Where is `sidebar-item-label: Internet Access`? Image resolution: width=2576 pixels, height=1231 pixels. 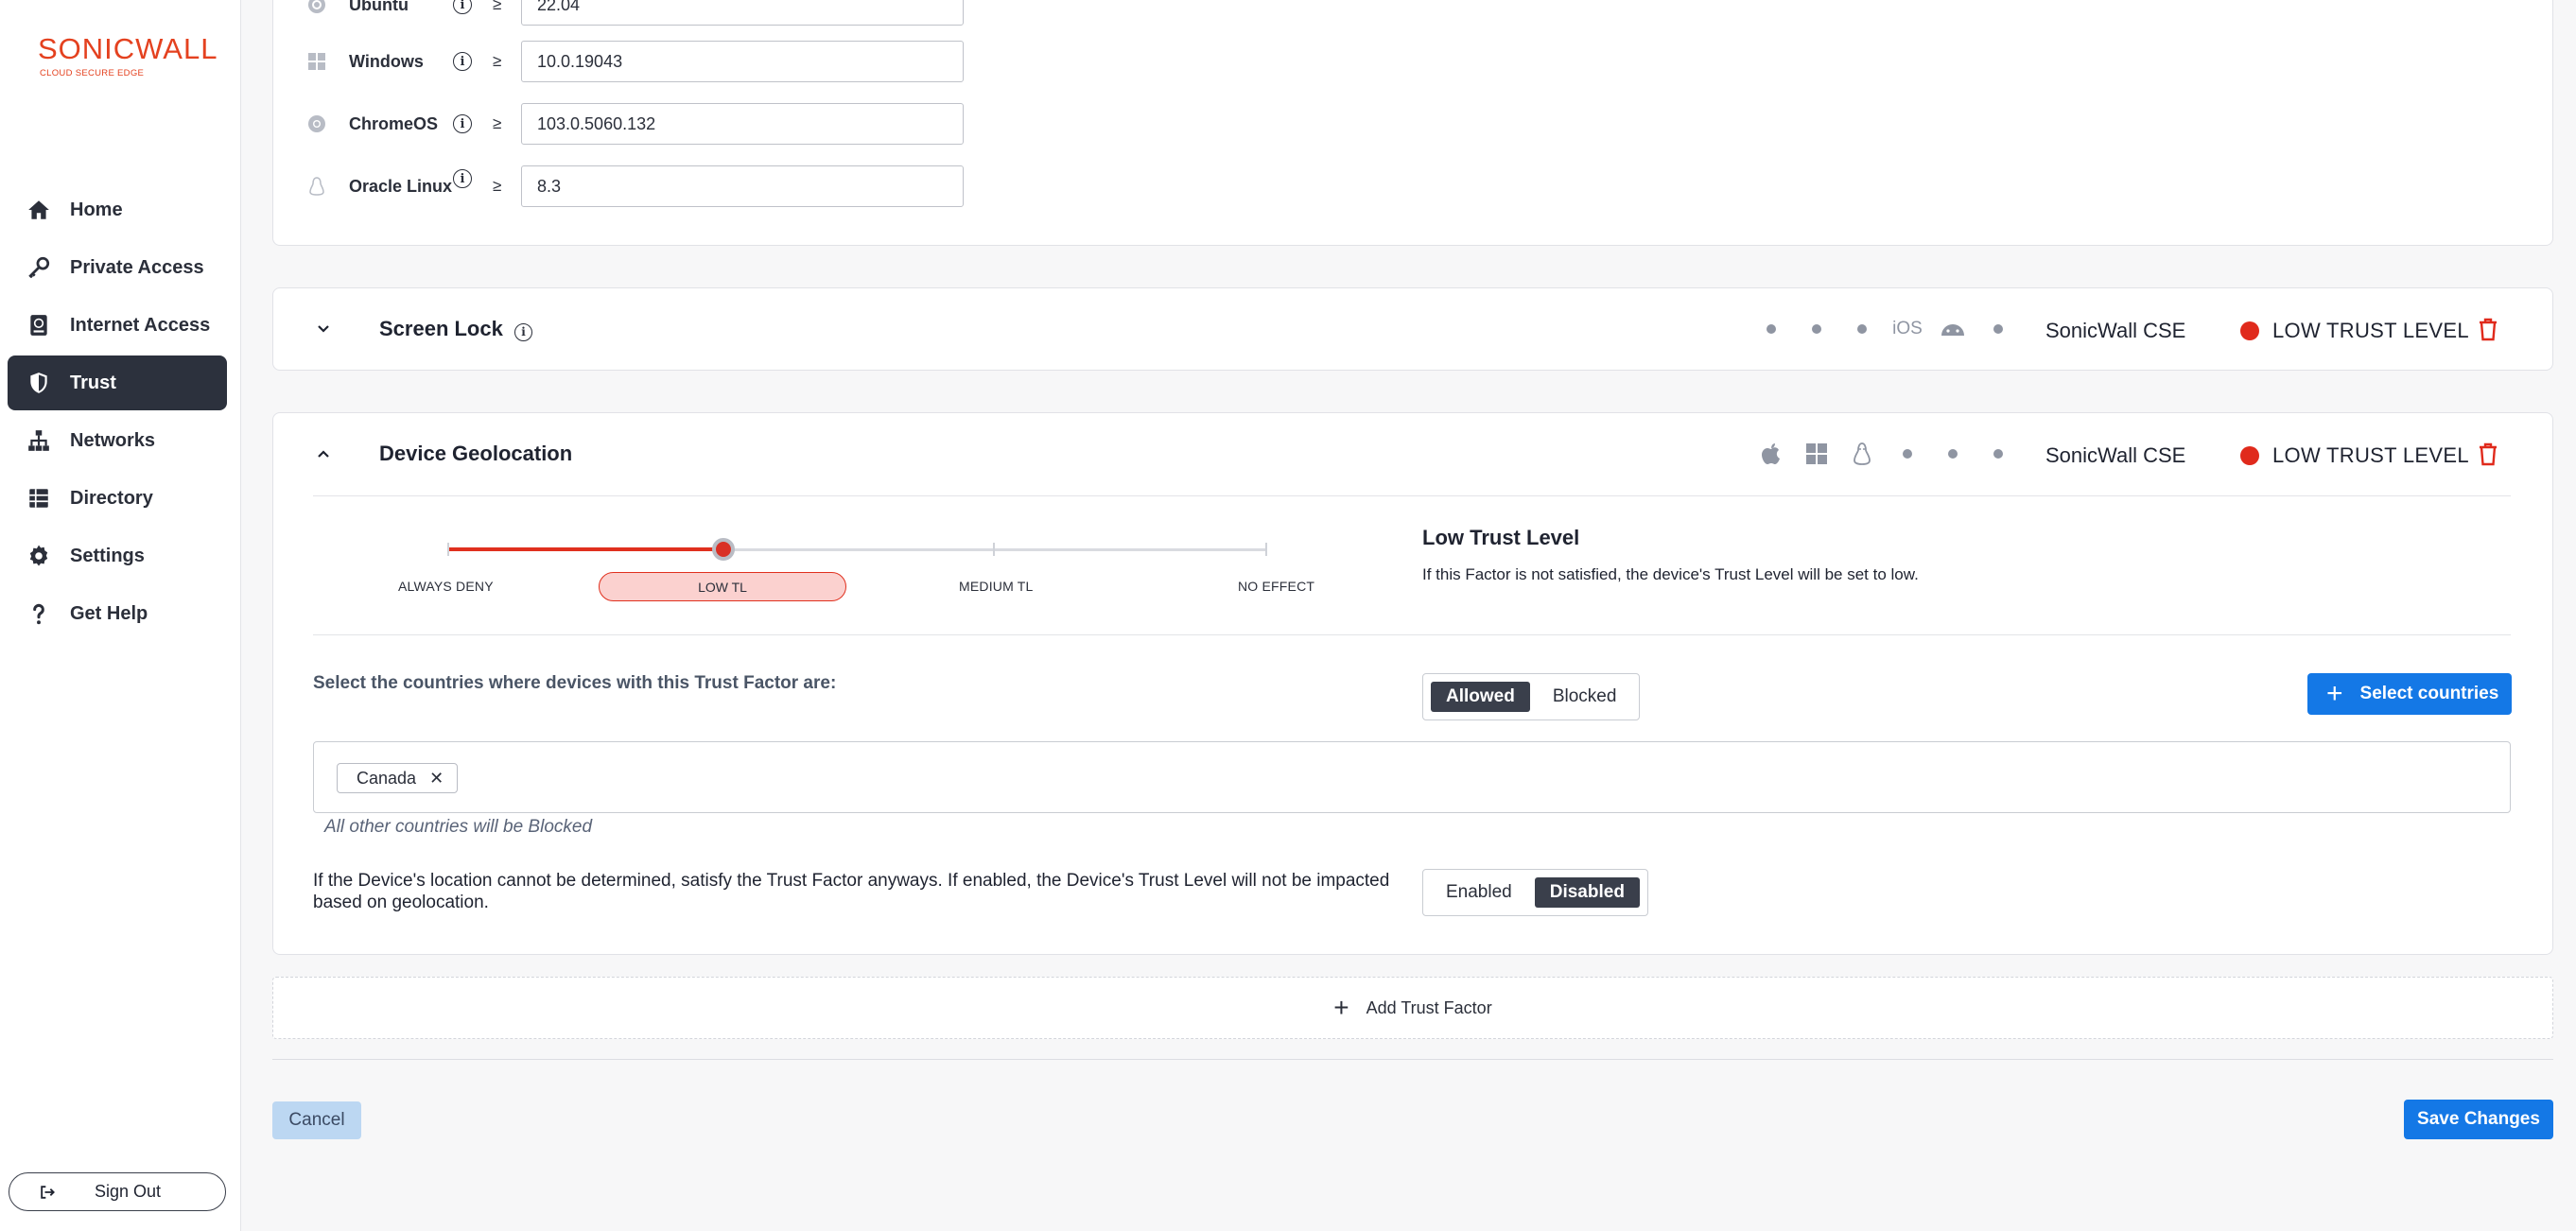 sidebar-item-label: Internet Access is located at coordinates (140, 325).